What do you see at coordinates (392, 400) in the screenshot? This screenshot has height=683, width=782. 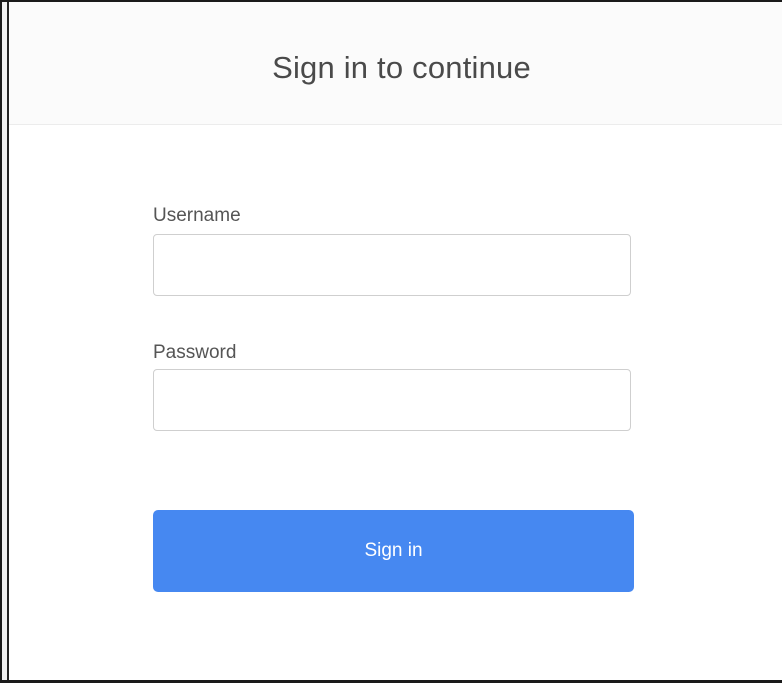 I see `password-input` at bounding box center [392, 400].